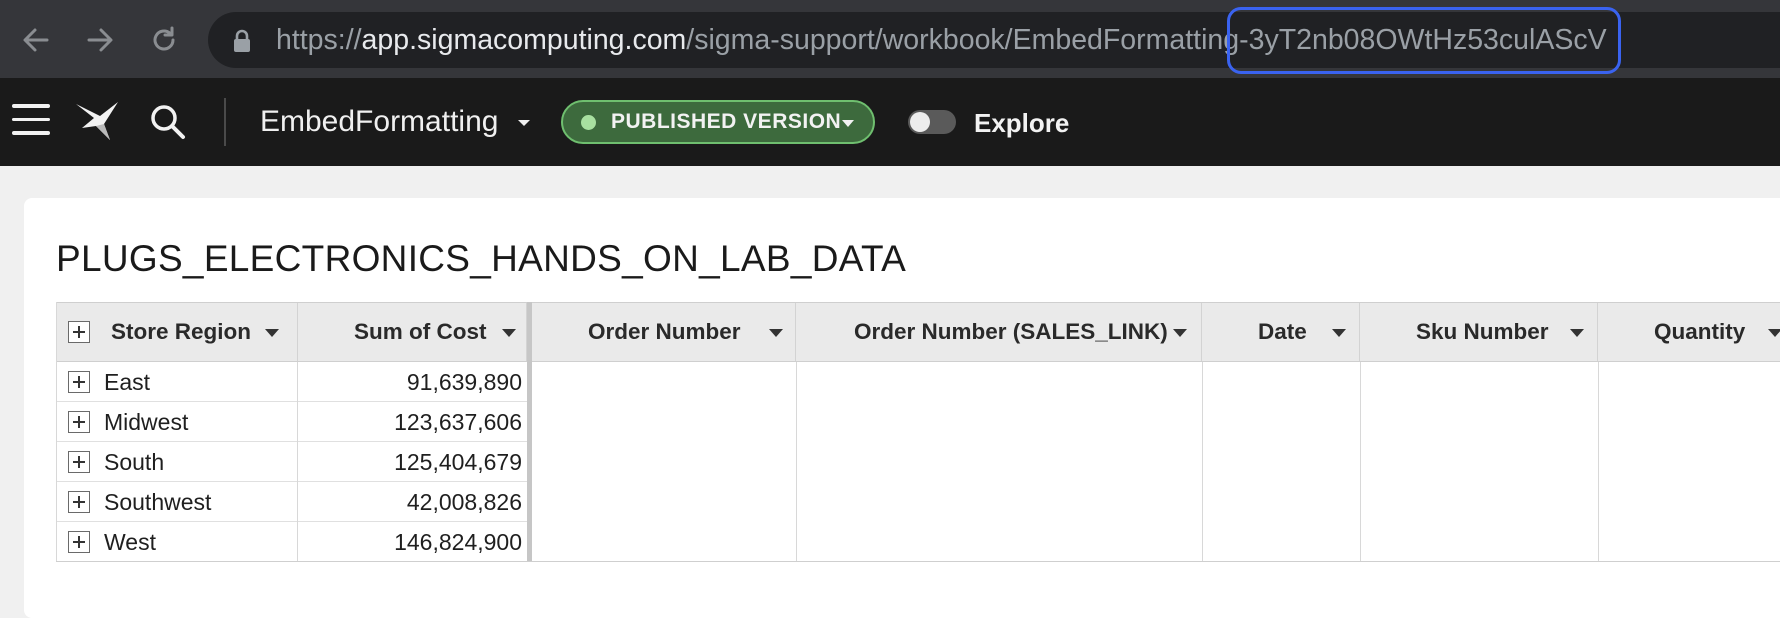 Image resolution: width=1780 pixels, height=618 pixels. I want to click on explore-toggle, so click(932, 122).